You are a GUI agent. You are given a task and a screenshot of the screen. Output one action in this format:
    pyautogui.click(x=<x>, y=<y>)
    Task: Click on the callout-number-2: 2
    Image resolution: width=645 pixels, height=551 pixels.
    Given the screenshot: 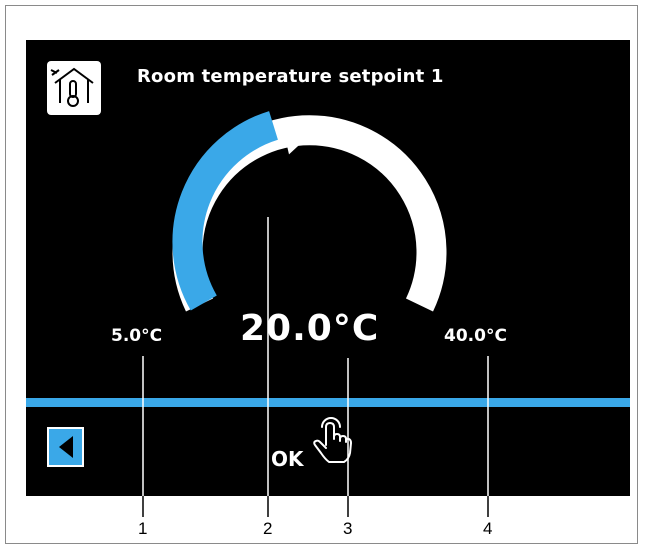 What is the action you would take?
    pyautogui.click(x=268, y=528)
    